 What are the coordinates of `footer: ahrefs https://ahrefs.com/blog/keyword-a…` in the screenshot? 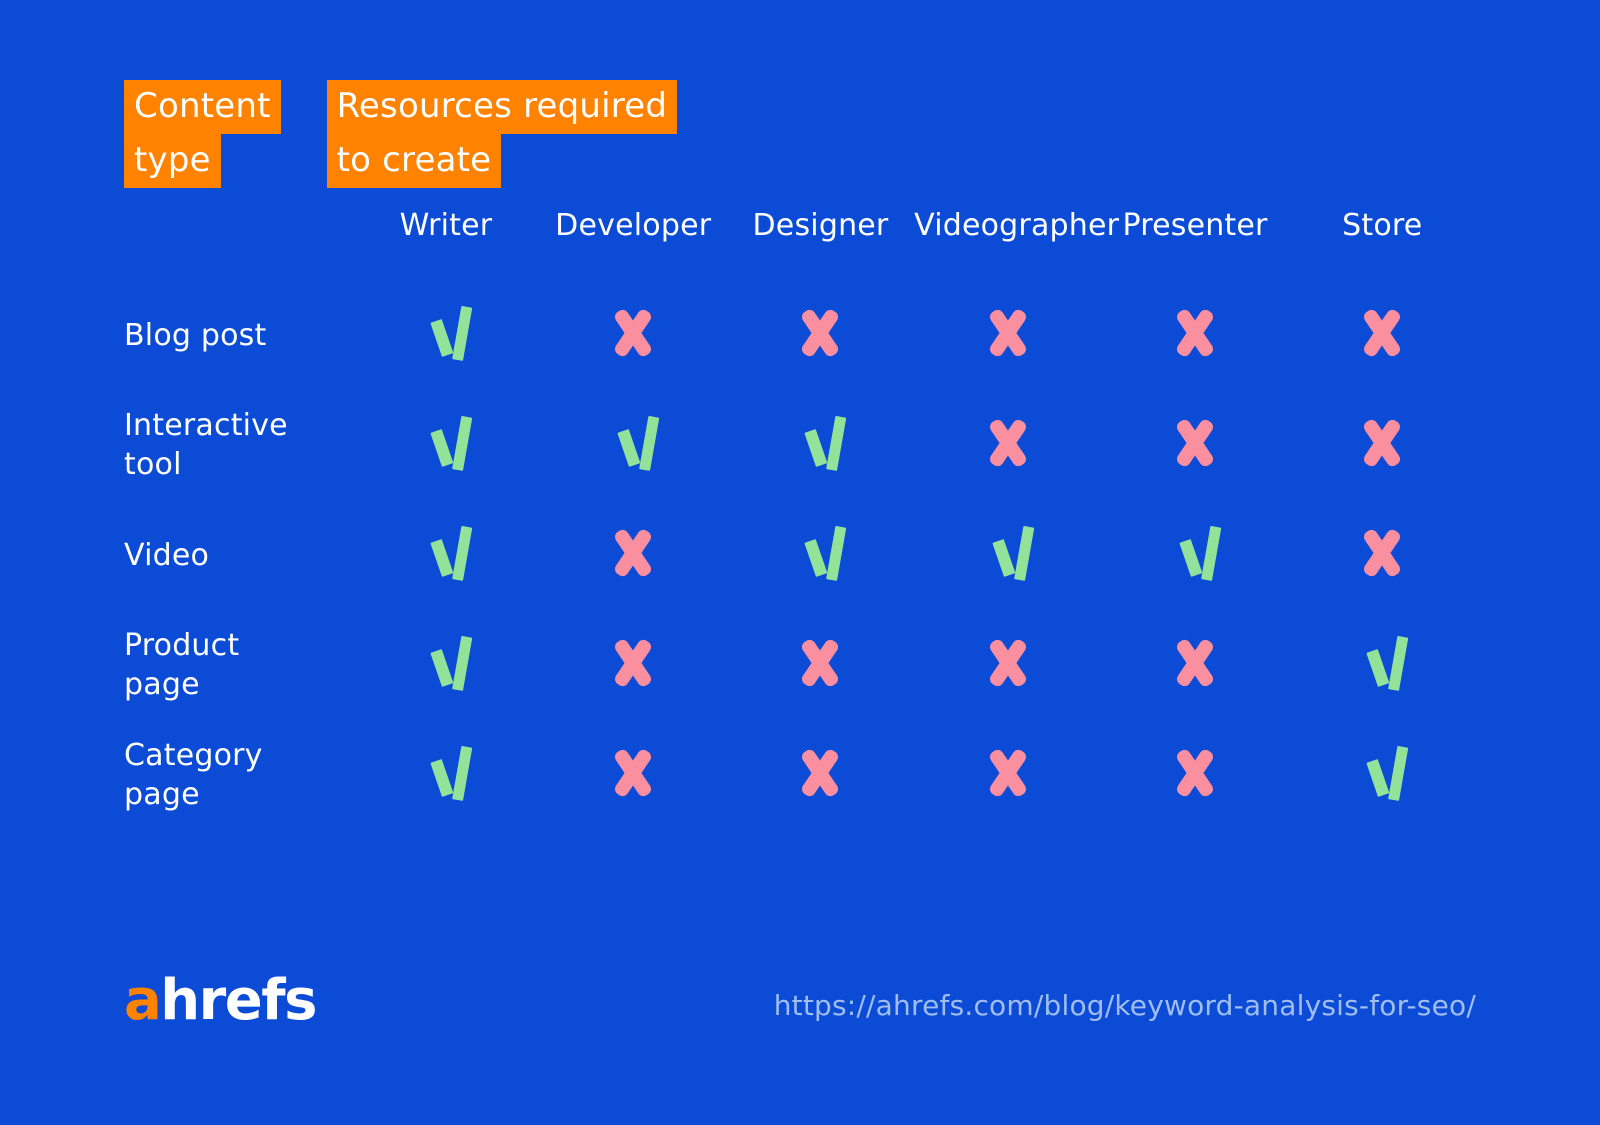 It's located at (800, 999).